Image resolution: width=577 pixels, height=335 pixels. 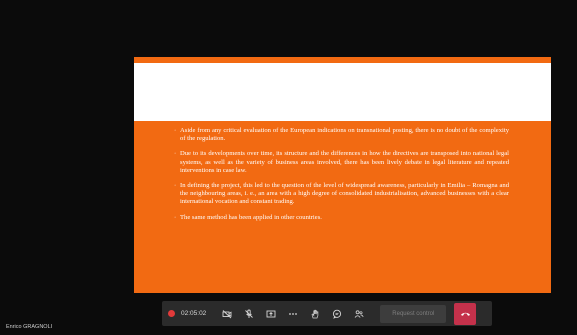 What do you see at coordinates (194, 313) in the screenshot?
I see `call-timer: 02:05:02` at bounding box center [194, 313].